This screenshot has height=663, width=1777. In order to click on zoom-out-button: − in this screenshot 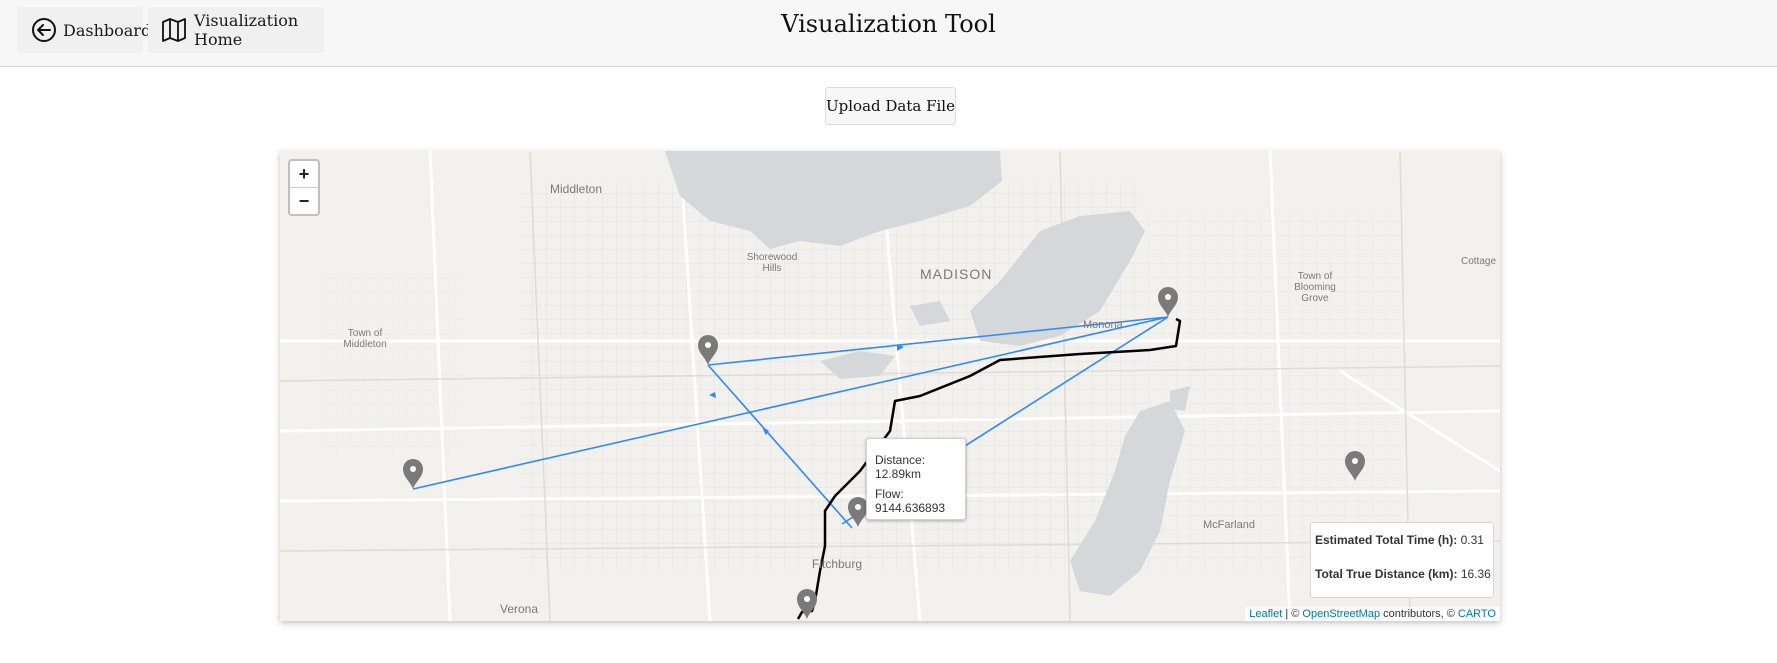, I will do `click(304, 200)`.